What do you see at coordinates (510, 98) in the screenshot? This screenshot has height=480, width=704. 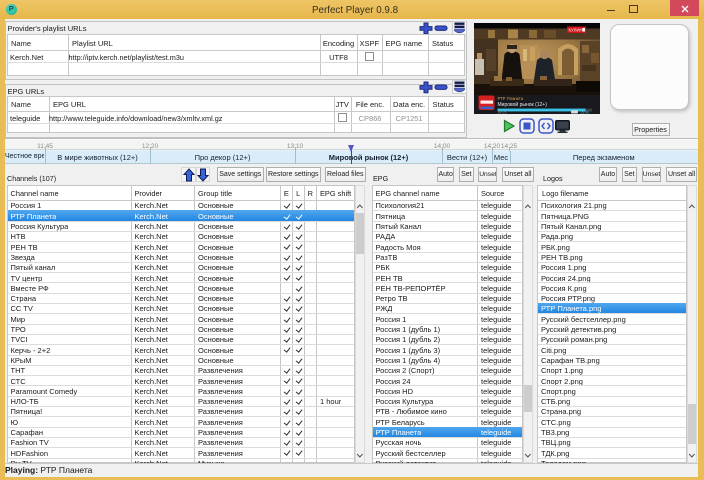 I see `svg-text: РТР Планета` at bounding box center [510, 98].